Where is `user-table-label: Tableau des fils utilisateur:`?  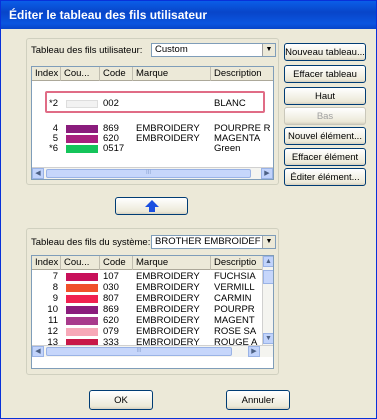
user-table-label: Tableau des fils utilisateur: is located at coordinates (87, 50).